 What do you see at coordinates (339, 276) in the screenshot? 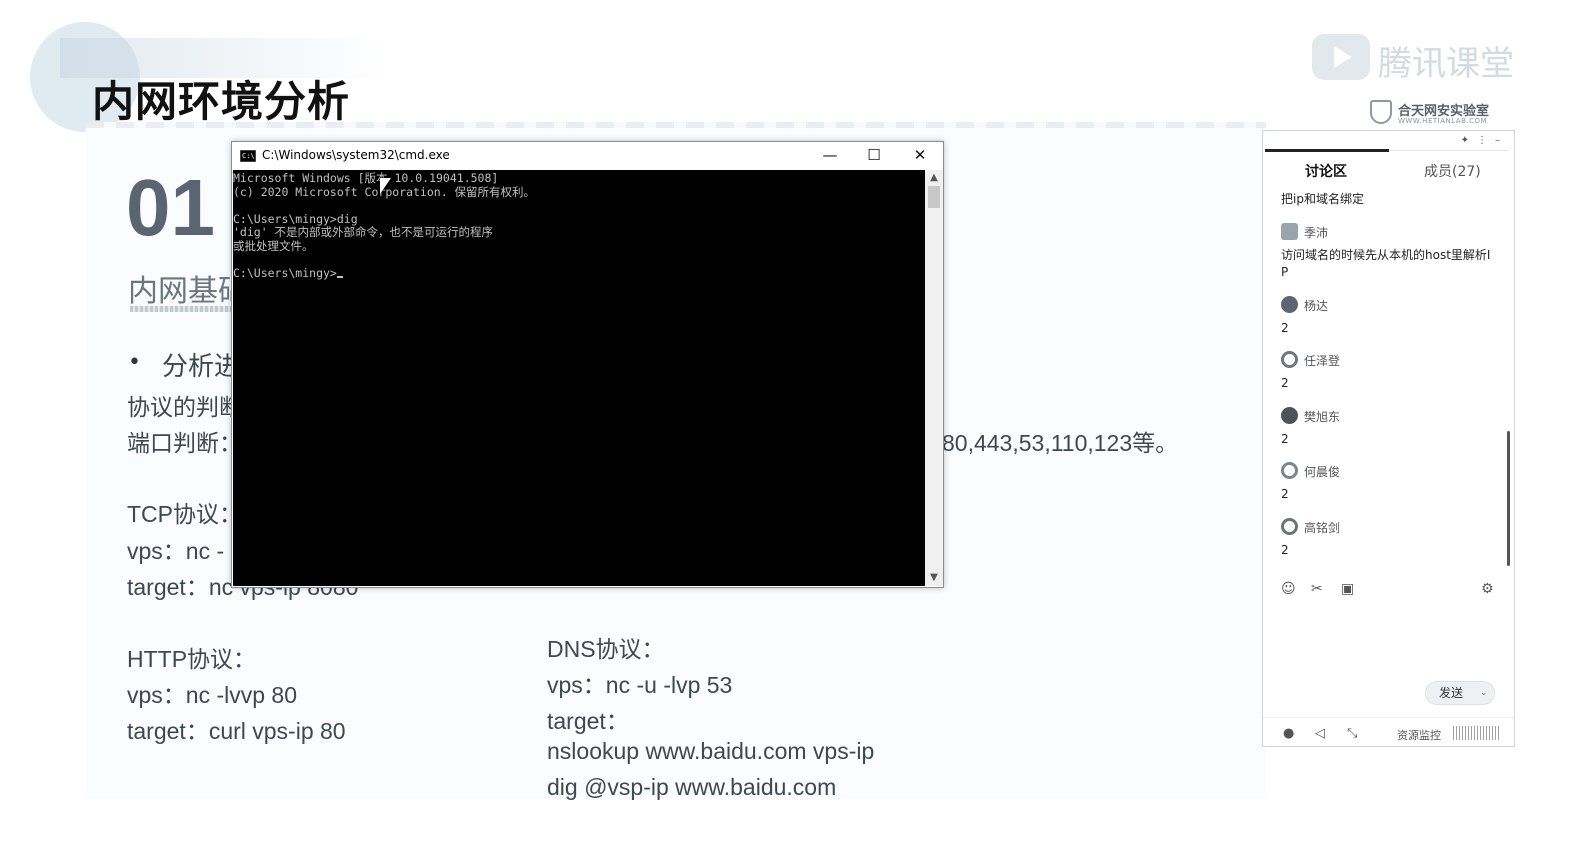
I see `text-cursor` at bounding box center [339, 276].